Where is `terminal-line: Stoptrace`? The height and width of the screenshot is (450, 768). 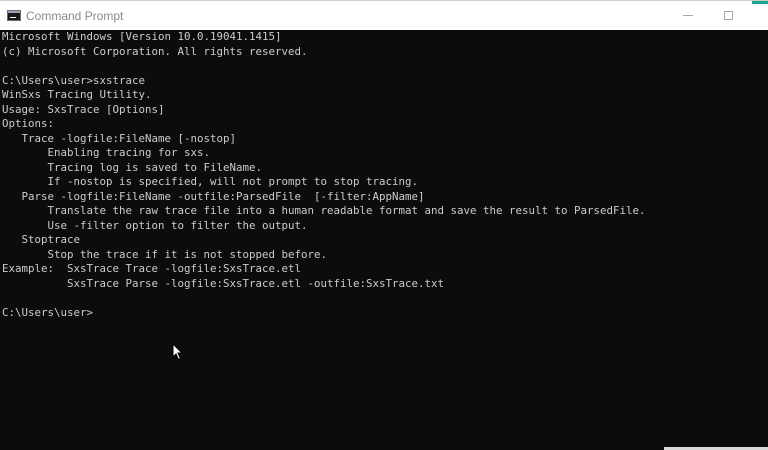 terminal-line: Stoptrace is located at coordinates (41, 239).